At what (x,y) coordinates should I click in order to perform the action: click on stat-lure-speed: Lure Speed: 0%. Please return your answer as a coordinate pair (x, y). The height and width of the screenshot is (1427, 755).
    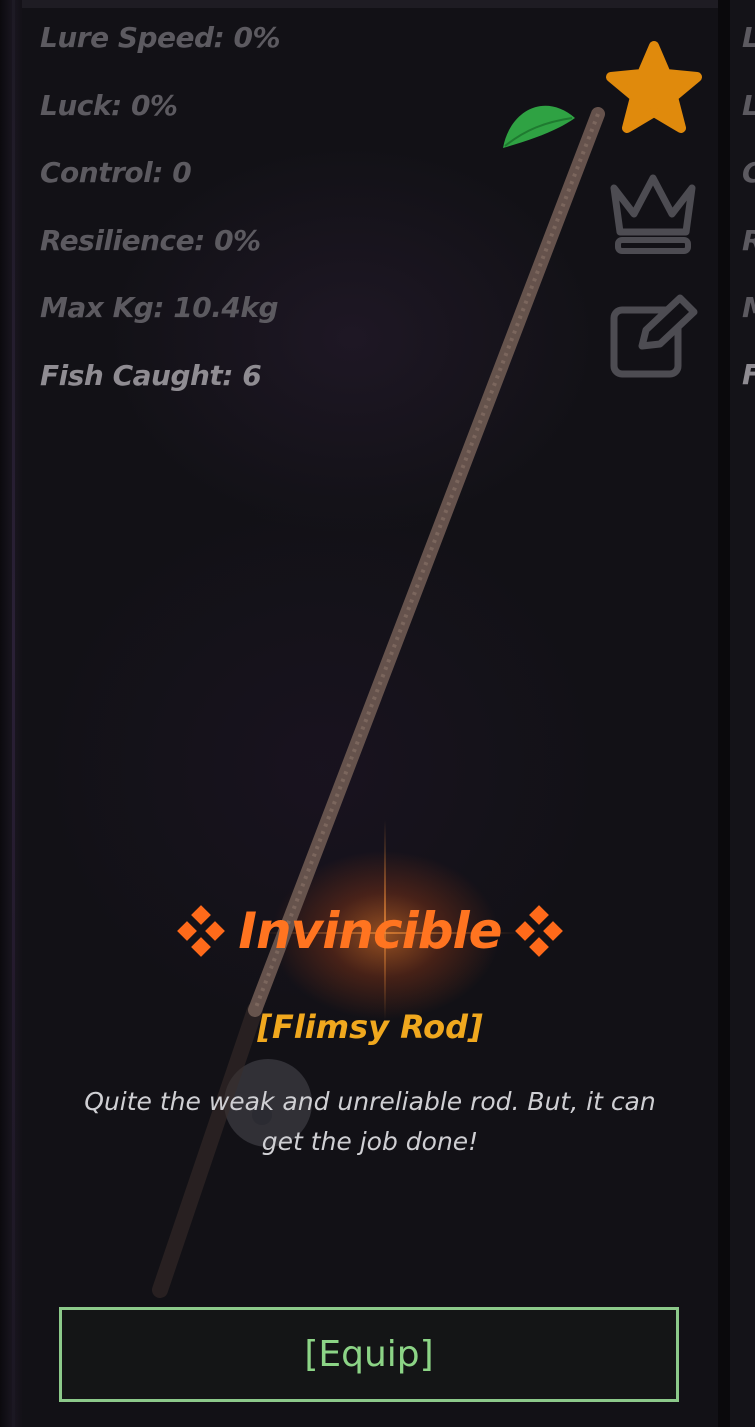
    Looking at the image, I should click on (160, 37).